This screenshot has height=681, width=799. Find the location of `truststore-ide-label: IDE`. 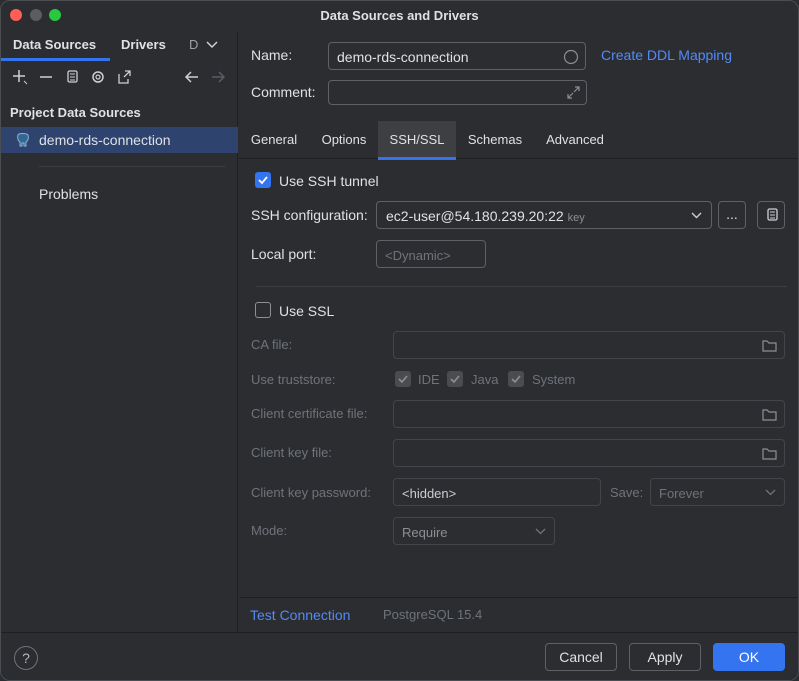

truststore-ide-label: IDE is located at coordinates (429, 379).